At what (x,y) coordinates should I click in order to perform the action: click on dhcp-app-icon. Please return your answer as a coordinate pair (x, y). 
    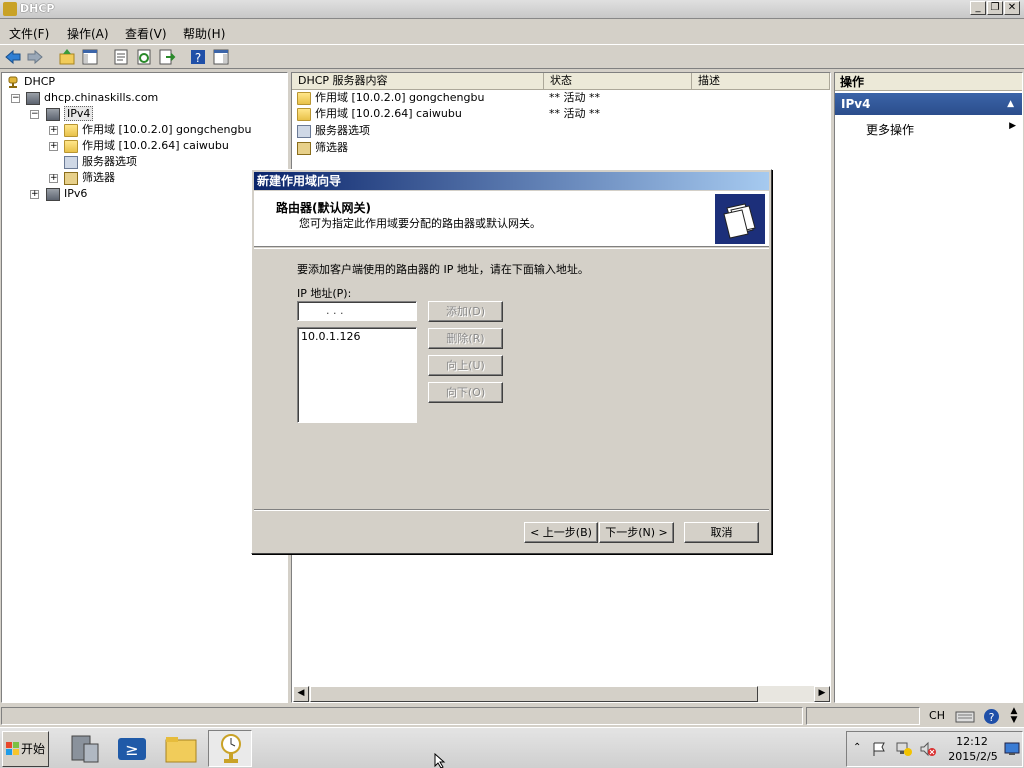
    Looking at the image, I should click on (10, 9).